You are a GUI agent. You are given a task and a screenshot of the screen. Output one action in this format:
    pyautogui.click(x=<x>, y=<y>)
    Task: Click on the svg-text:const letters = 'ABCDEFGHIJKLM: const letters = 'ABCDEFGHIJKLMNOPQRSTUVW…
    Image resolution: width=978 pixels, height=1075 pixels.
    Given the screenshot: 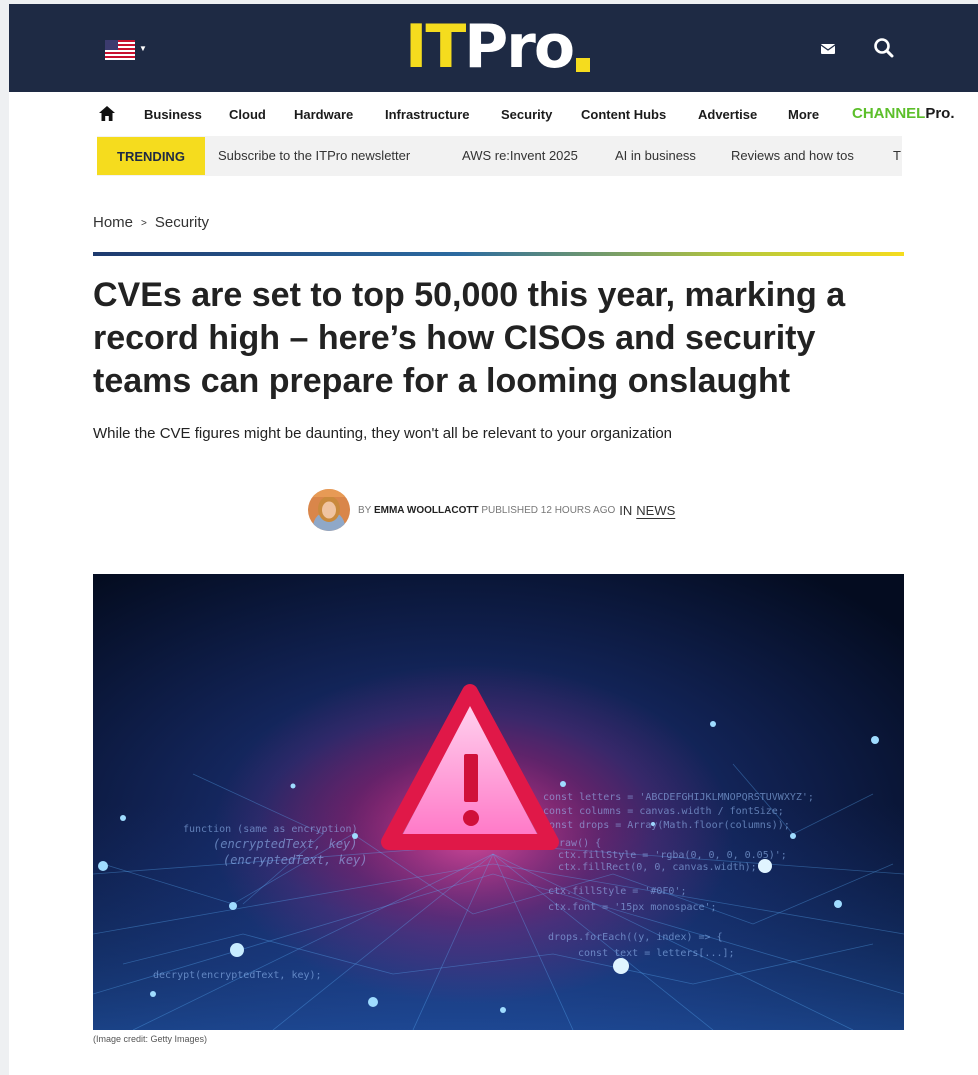 What is the action you would take?
    pyautogui.click(x=678, y=797)
    